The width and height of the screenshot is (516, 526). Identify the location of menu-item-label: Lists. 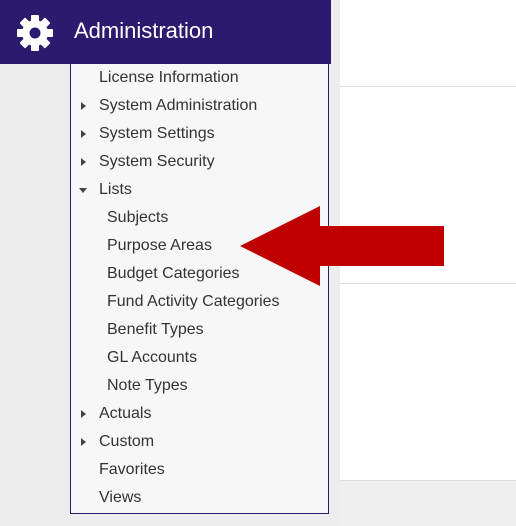
(115, 189).